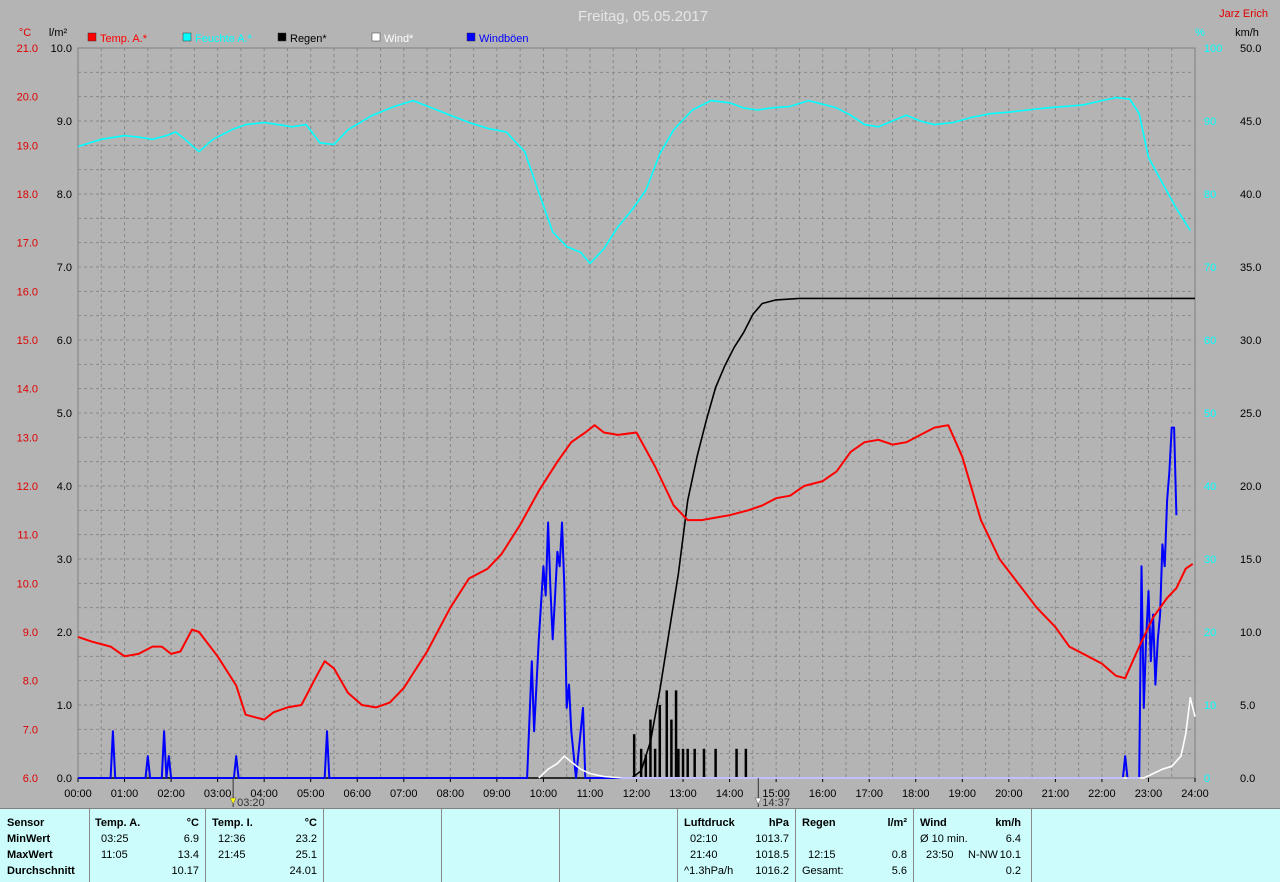 This screenshot has height=882, width=1280. Describe the element at coordinates (1250, 122) in the screenshot. I see `wind-tick-label: 45.0` at that location.